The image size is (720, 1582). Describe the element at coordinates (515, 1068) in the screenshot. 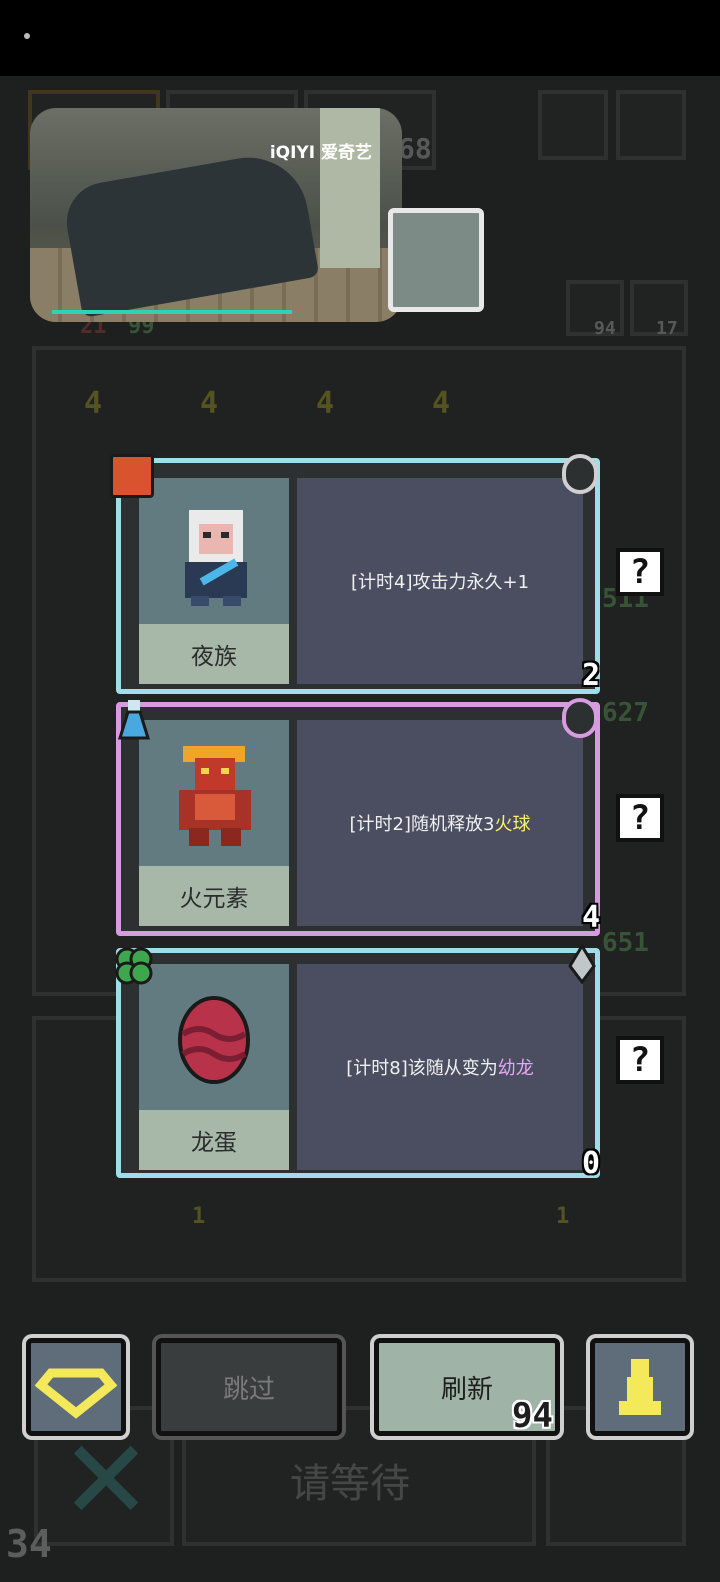

I see `desc-highlight: 幼龙` at that location.